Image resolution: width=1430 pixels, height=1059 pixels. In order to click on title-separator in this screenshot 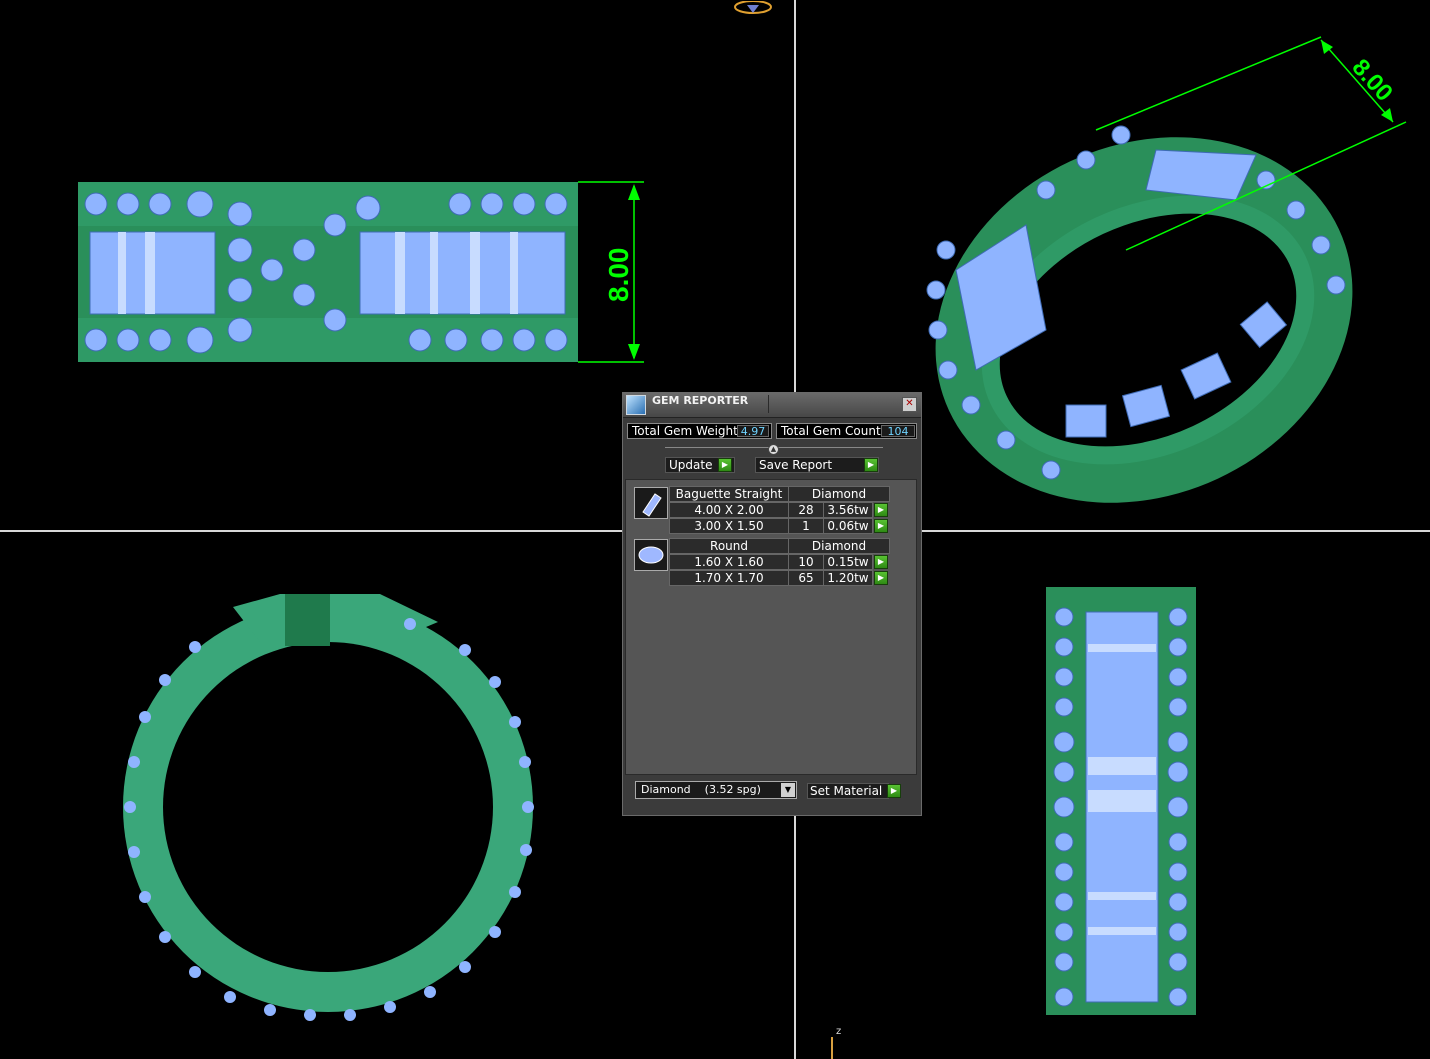, I will do `click(768, 404)`.